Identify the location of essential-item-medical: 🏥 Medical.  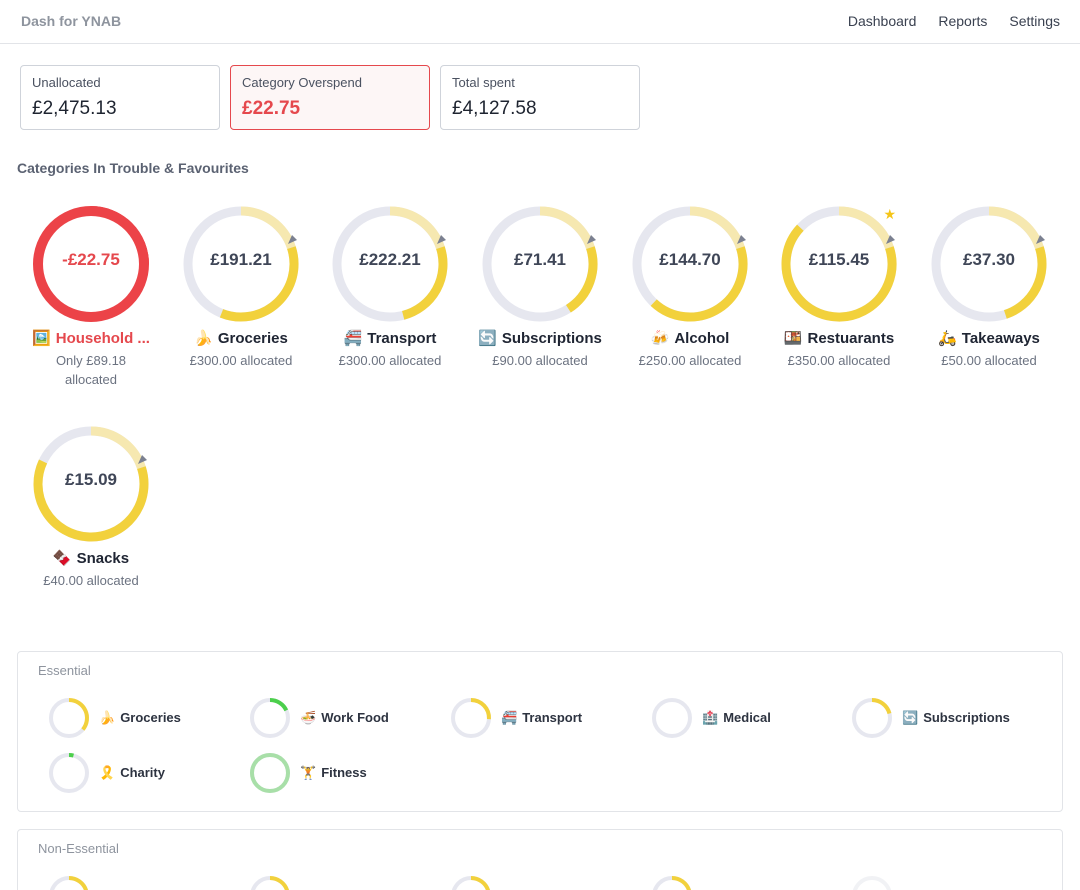
(710, 718).